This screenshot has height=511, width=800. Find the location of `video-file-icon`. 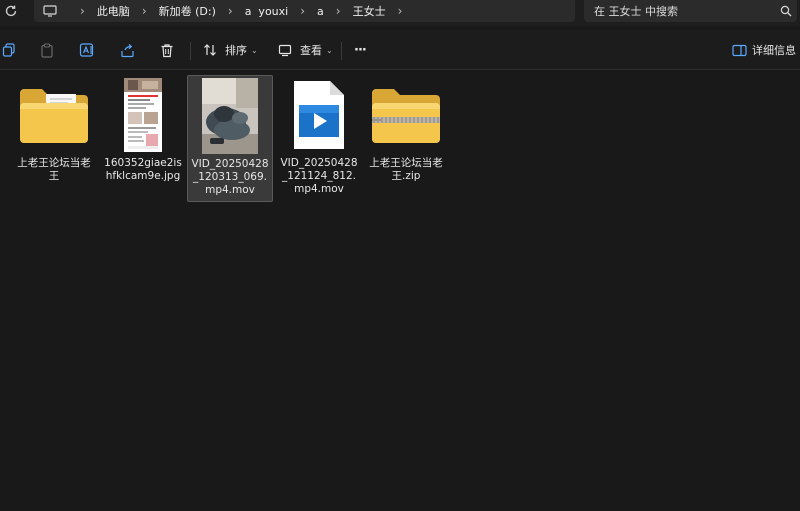

video-file-icon is located at coordinates (319, 115).